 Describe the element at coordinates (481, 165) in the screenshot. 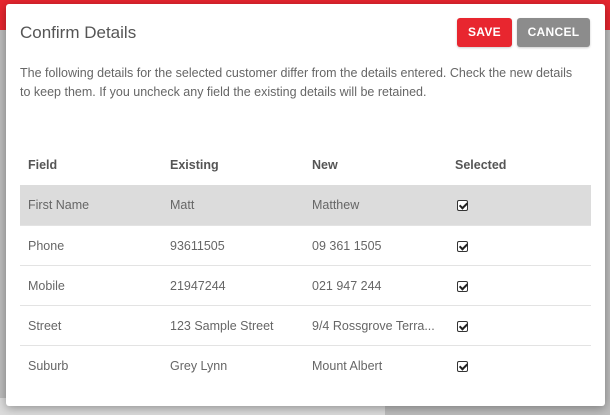

I see `column-header-selected: Selected` at that location.